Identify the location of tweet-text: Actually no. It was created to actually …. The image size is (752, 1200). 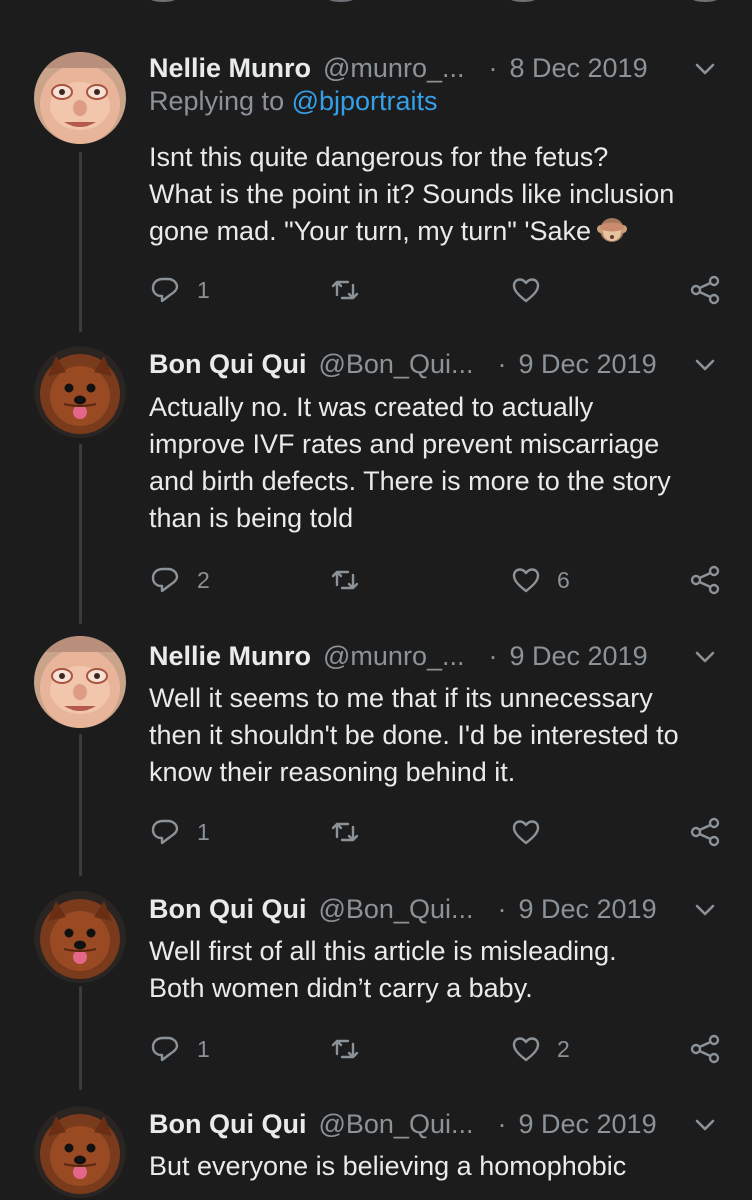
(441, 463).